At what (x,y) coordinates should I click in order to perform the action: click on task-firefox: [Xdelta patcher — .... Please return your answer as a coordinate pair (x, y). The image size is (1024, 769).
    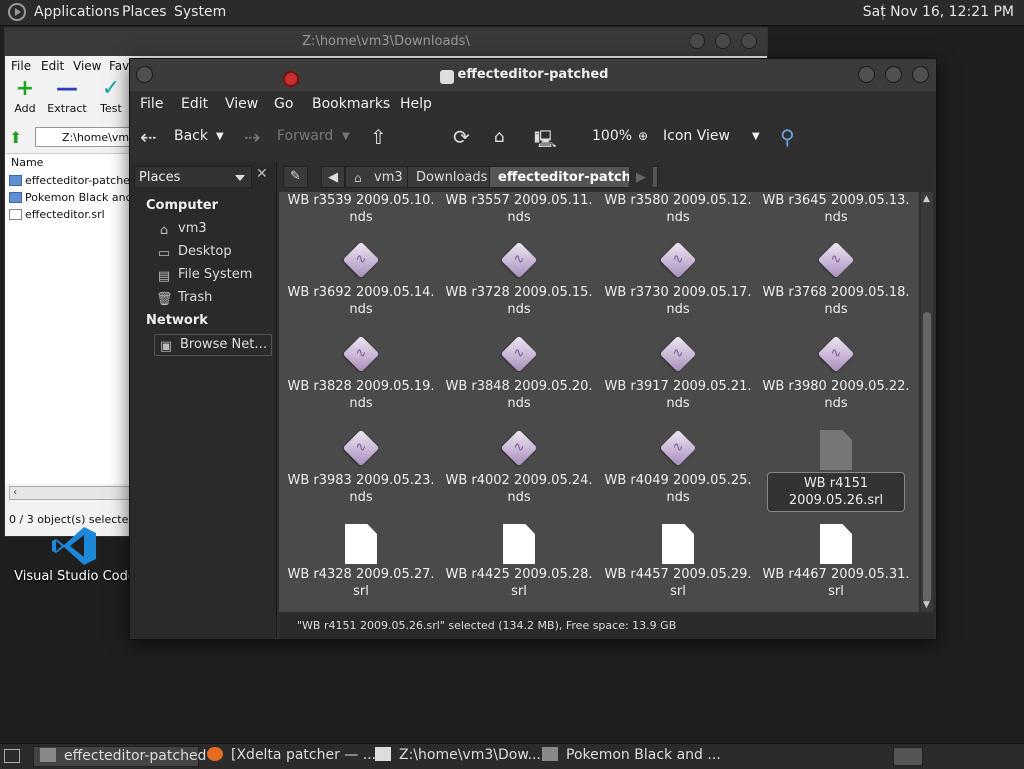
    Looking at the image, I should click on (290, 756).